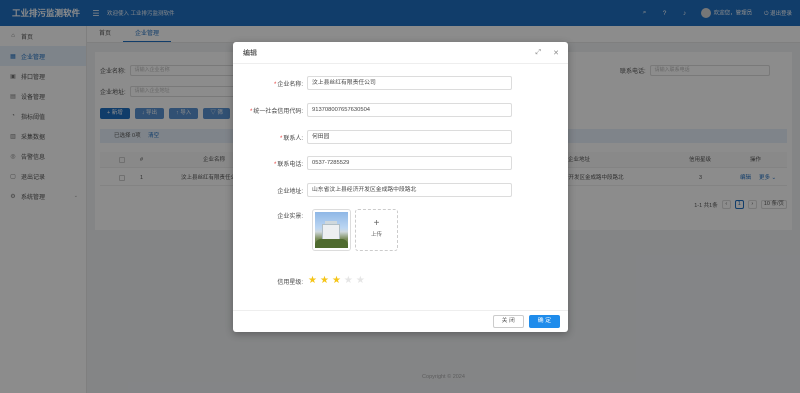  I want to click on modal-header: 编辑 ⤢ ✕, so click(400, 53).